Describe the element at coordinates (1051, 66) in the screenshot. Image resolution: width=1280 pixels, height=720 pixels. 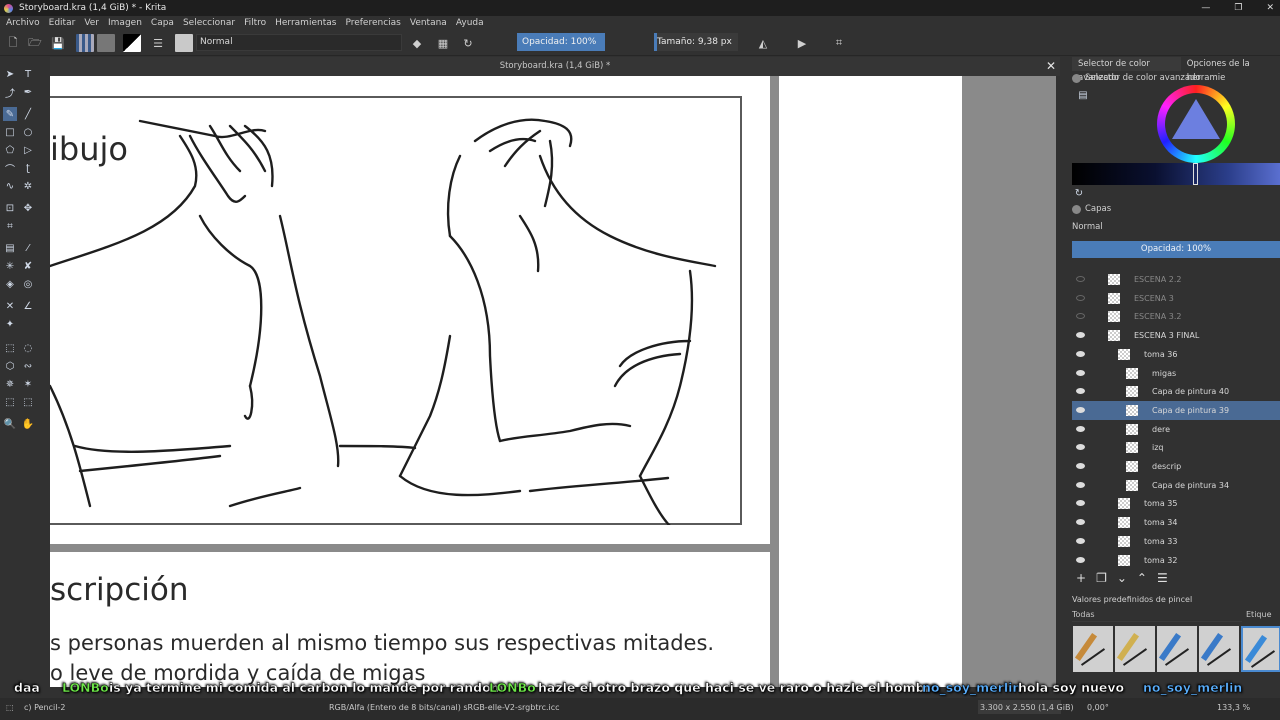
I see `close-document-icon: ✕` at that location.